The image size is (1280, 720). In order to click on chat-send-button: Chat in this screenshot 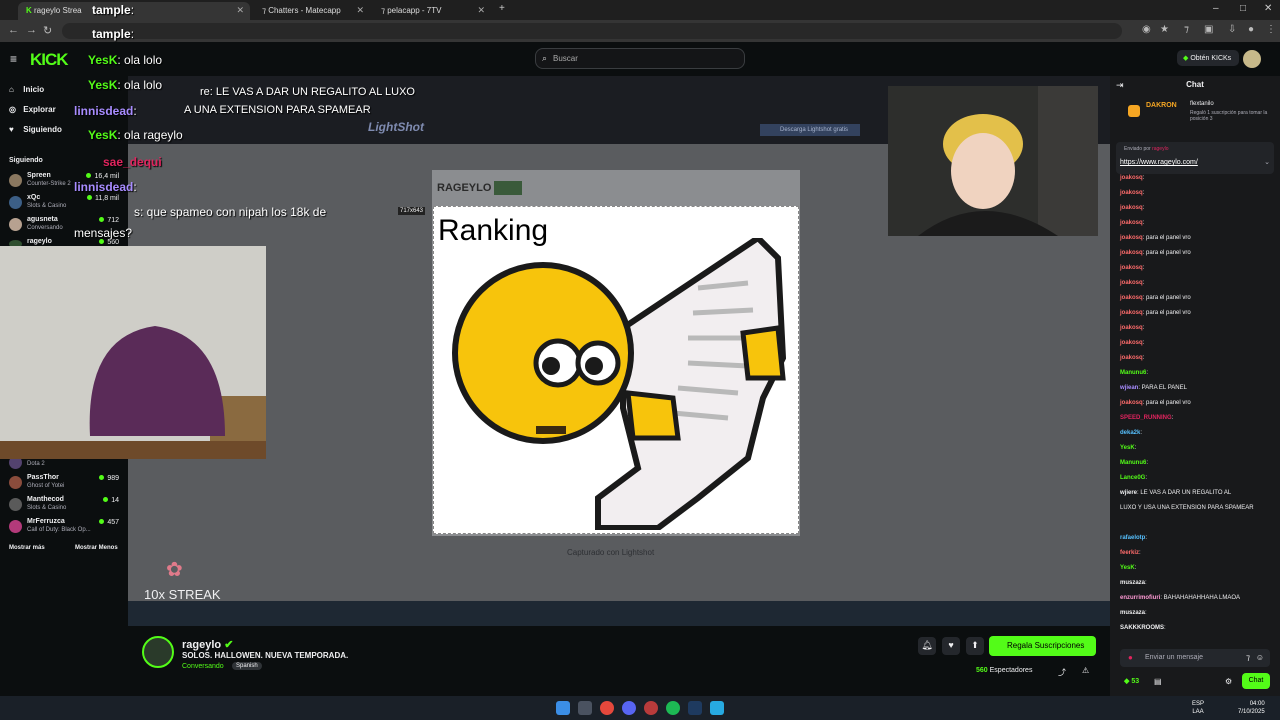, I will do `click(1256, 681)`.